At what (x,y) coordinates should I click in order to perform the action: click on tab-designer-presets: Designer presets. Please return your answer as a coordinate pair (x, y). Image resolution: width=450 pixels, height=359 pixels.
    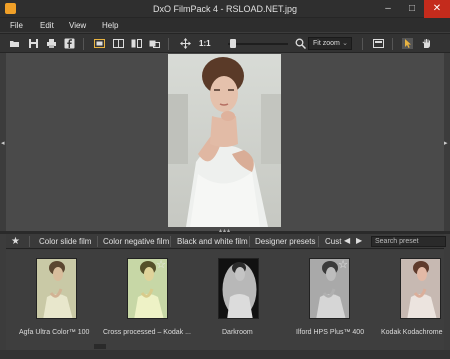
    Looking at the image, I should click on (285, 241).